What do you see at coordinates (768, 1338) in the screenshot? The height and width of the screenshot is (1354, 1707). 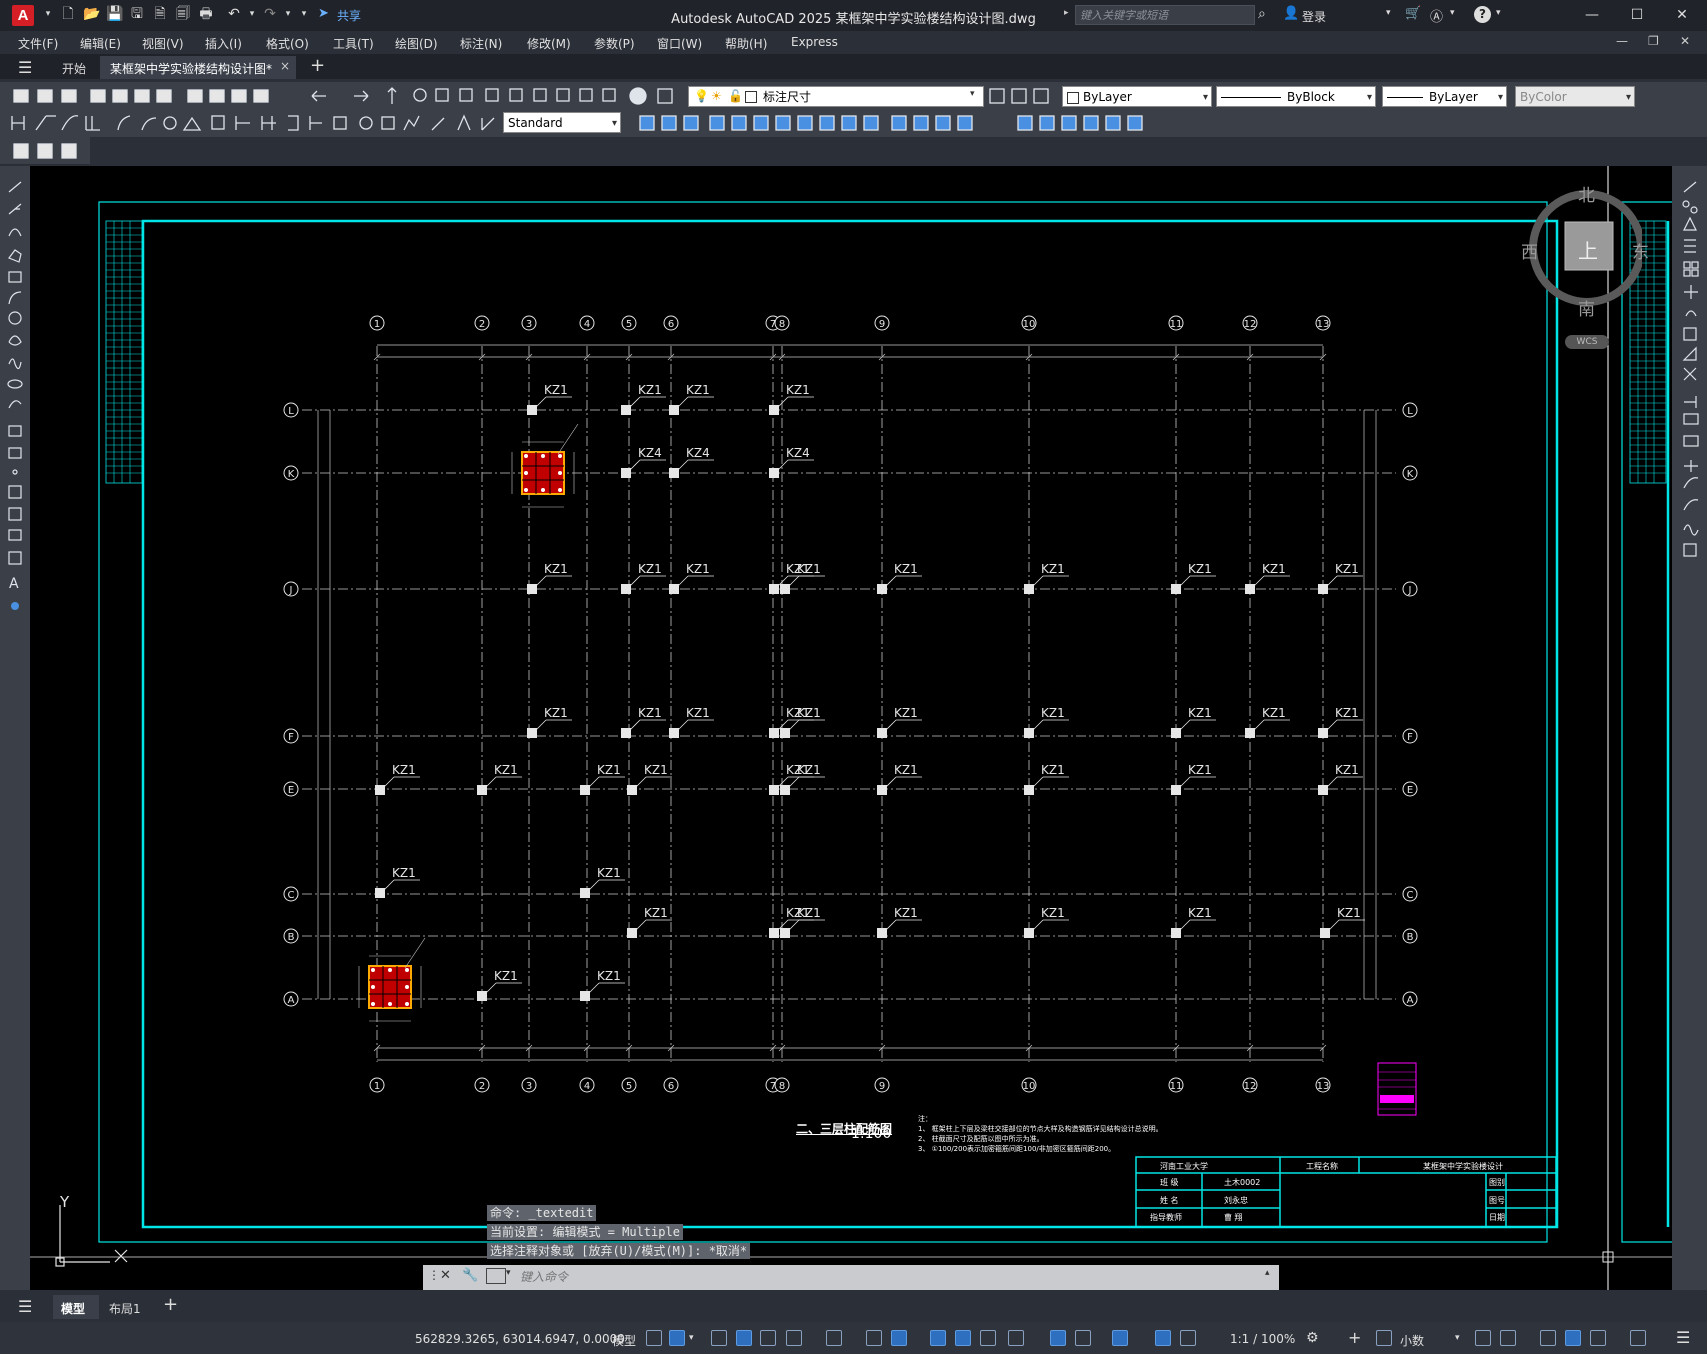 I see `ortho-icon` at bounding box center [768, 1338].